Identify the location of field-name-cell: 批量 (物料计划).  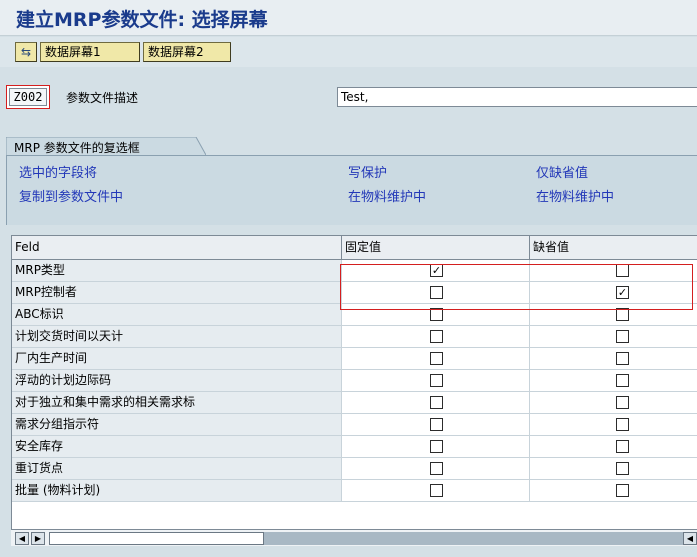
(176, 490).